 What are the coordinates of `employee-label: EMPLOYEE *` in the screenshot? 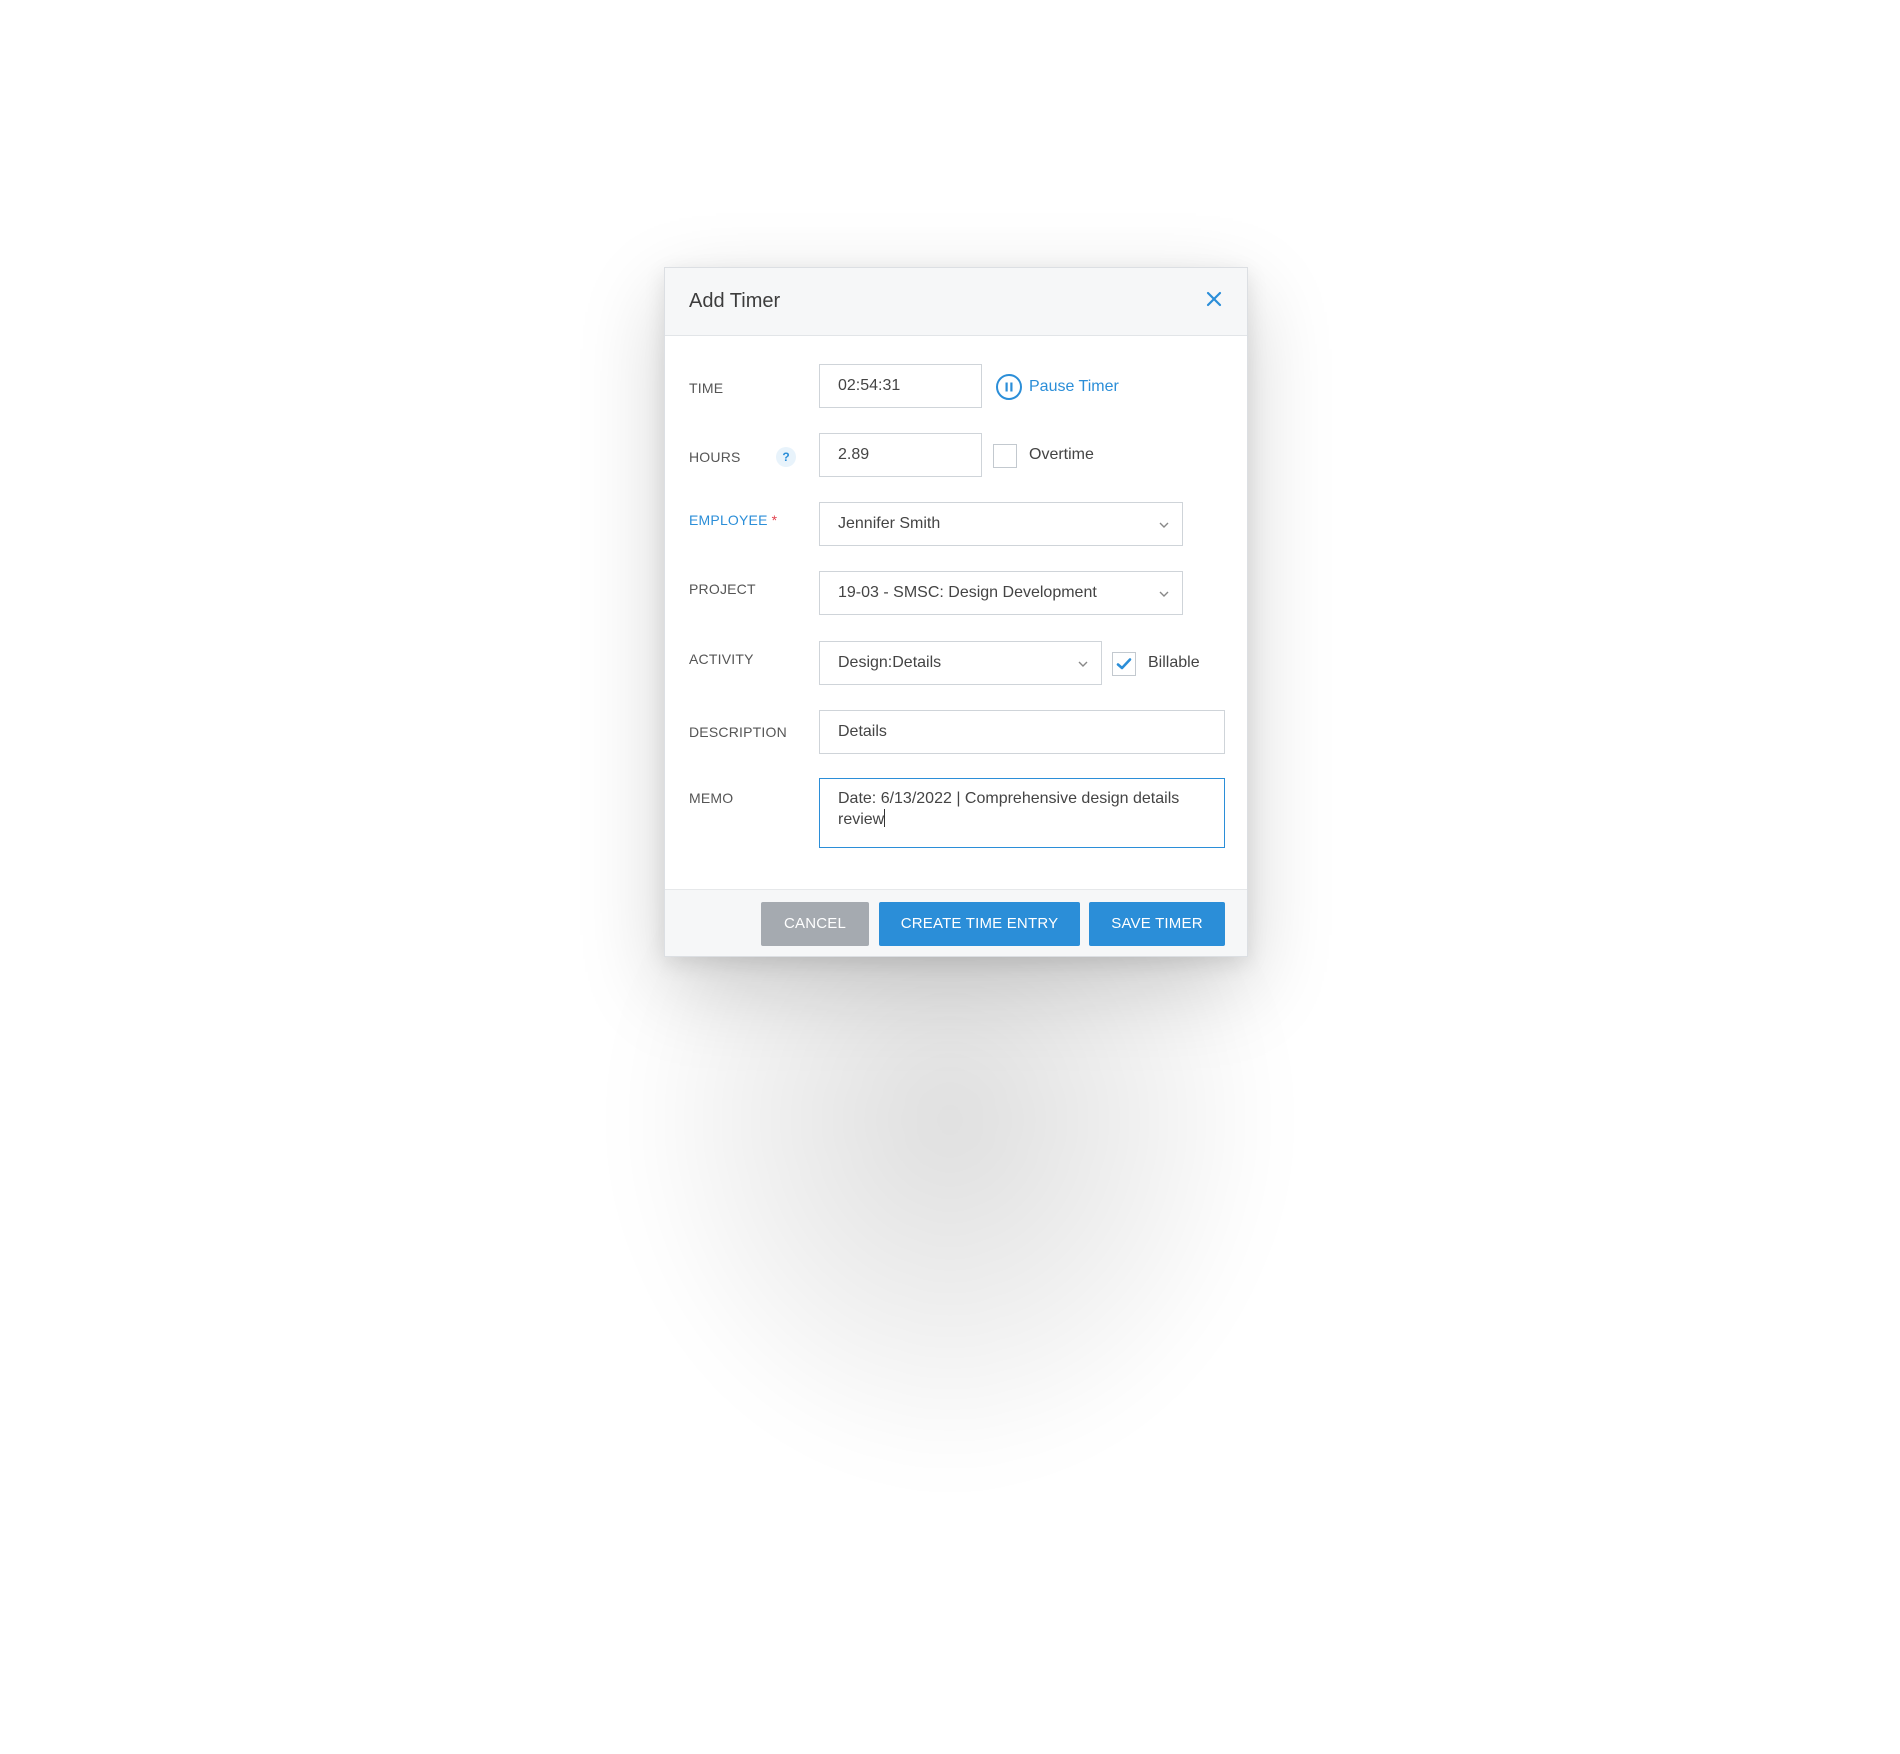 It's located at (733, 520).